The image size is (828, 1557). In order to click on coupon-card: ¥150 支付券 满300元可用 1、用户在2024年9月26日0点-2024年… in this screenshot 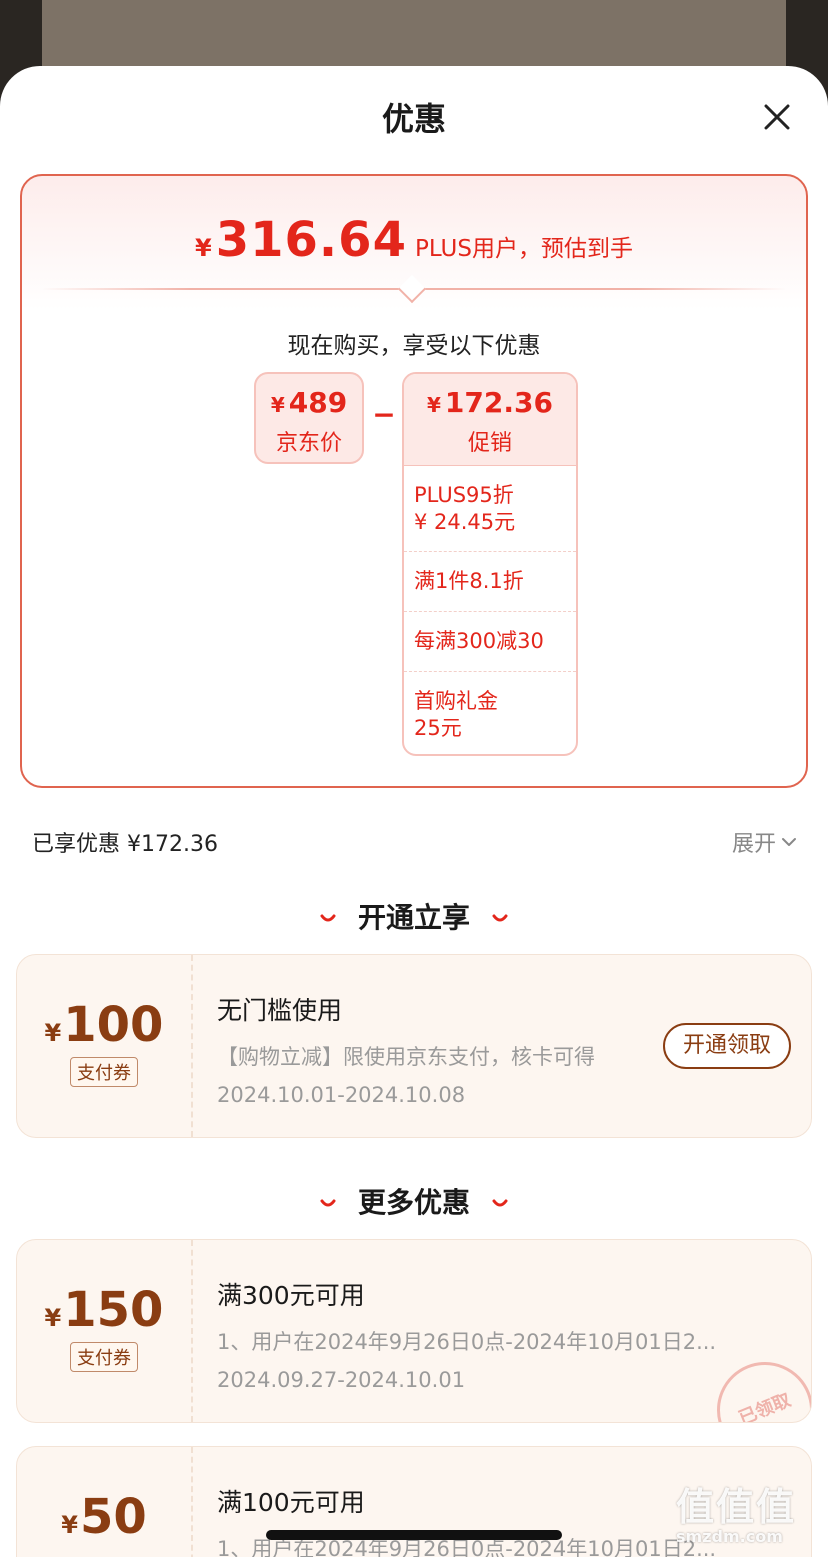, I will do `click(414, 1331)`.